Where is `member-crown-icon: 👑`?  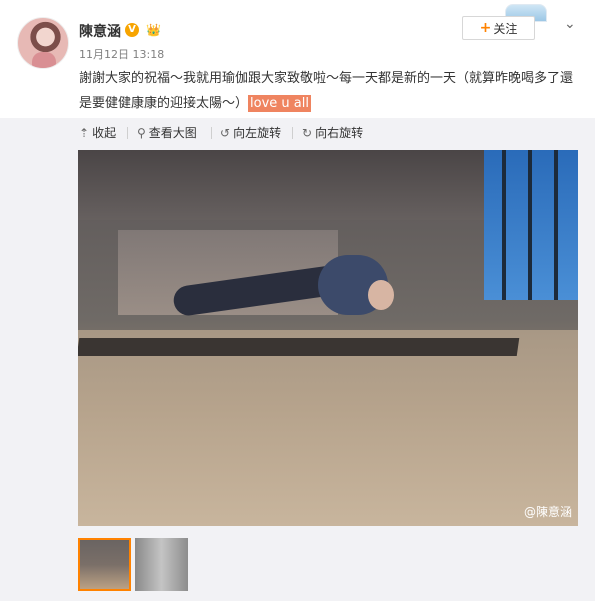
member-crown-icon: 👑 is located at coordinates (153, 30).